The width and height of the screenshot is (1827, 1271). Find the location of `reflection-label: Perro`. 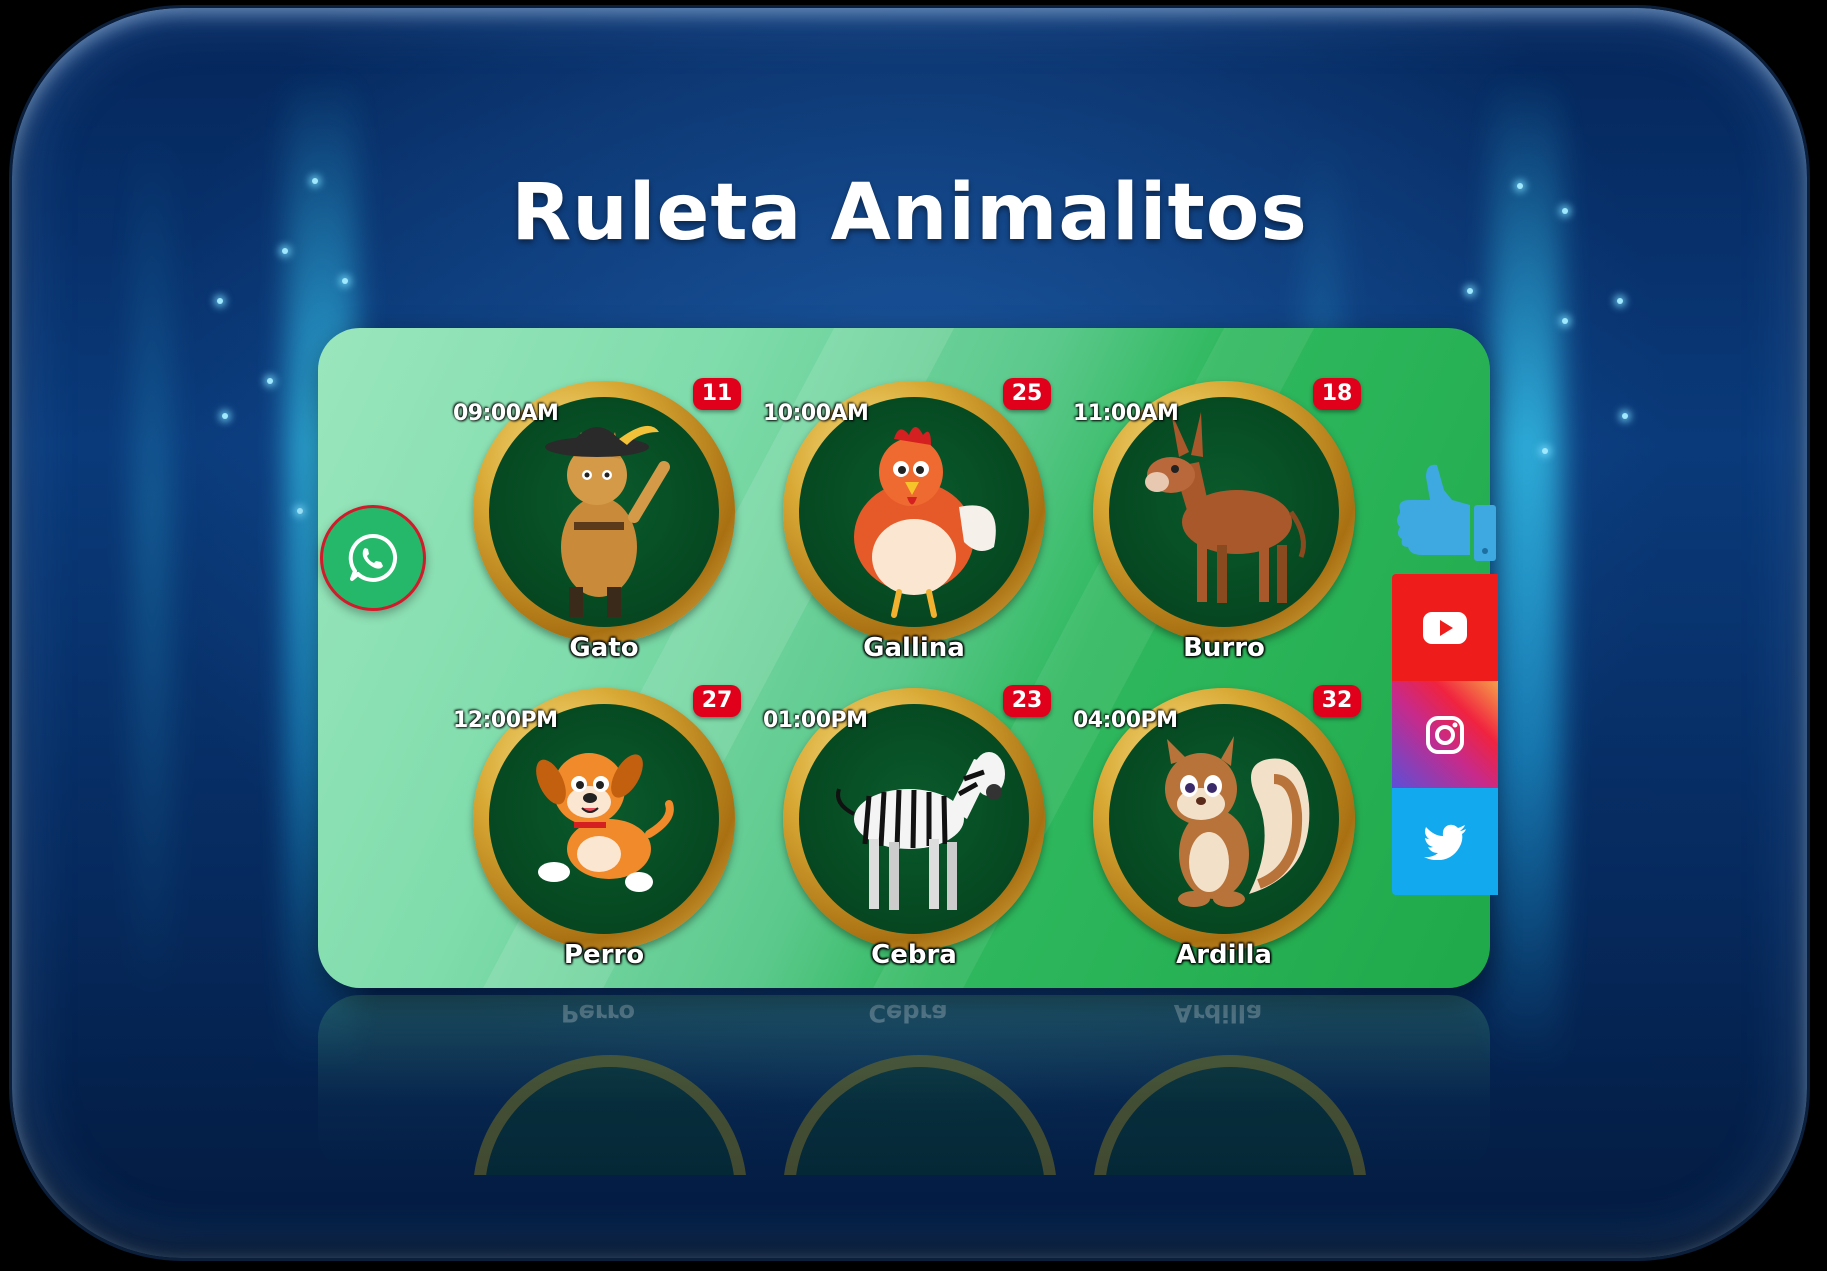

reflection-label: Perro is located at coordinates (598, 1013).